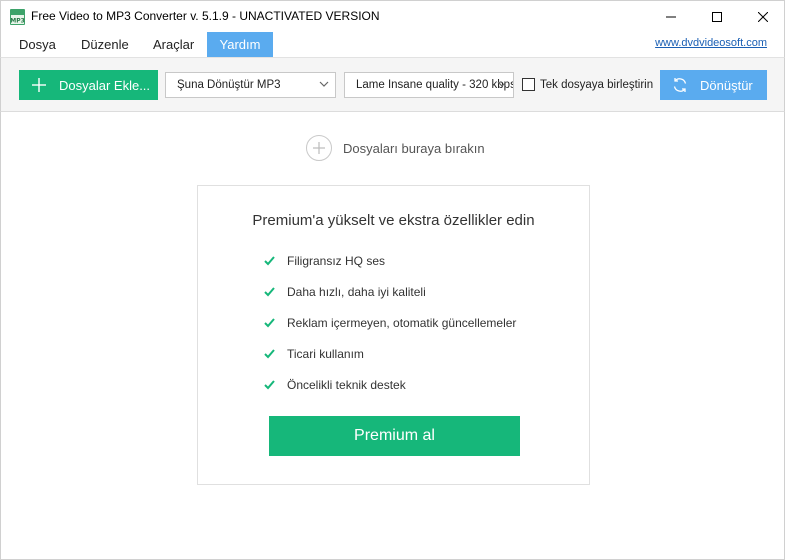 This screenshot has width=785, height=560. Describe the element at coordinates (319, 148) in the screenshot. I see `add-circle-icon` at that location.